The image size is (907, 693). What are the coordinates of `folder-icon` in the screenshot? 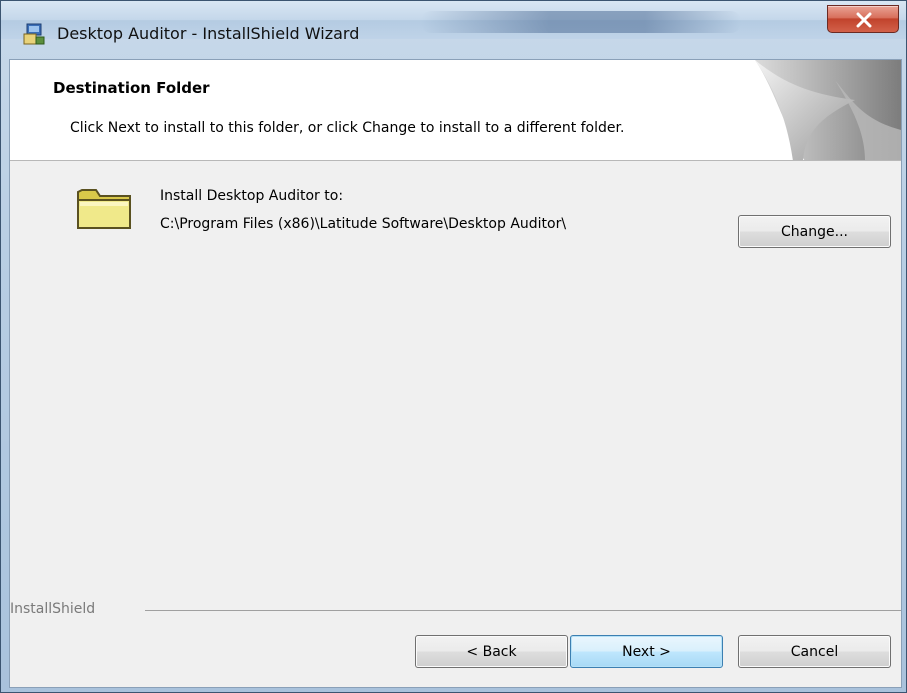 It's located at (104, 209).